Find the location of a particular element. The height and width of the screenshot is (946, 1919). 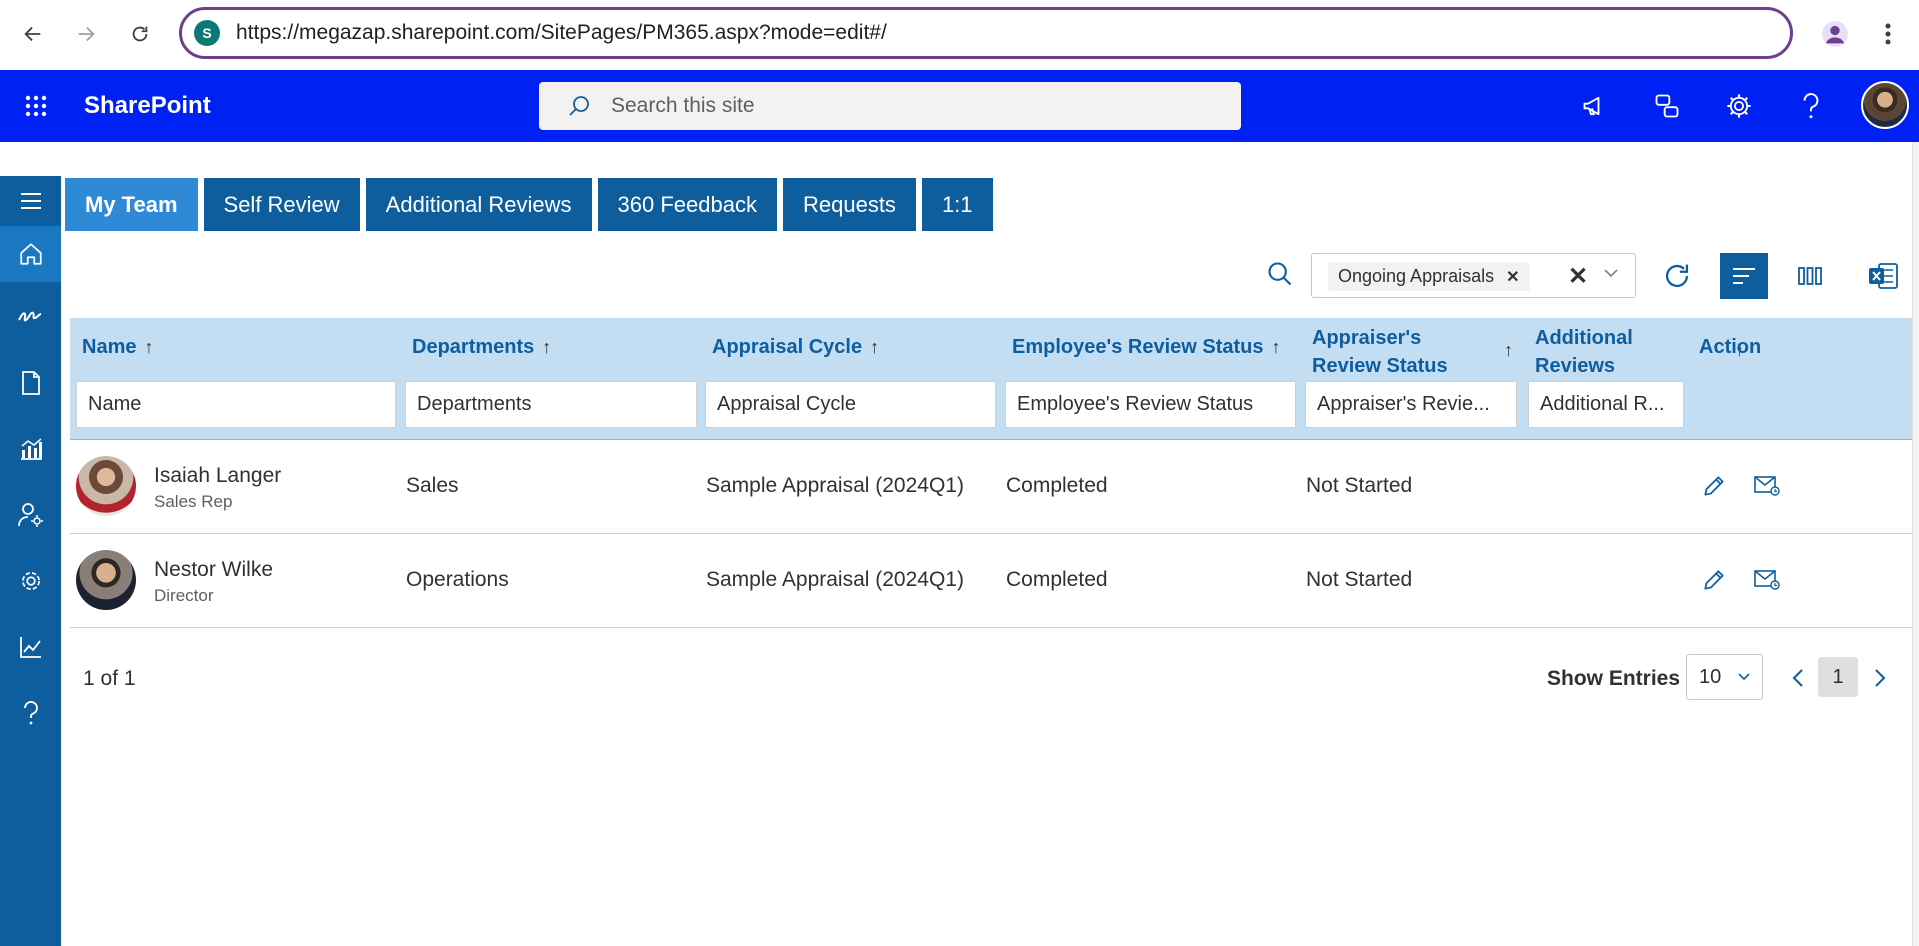

page-size-value: 10 is located at coordinates (1710, 676).